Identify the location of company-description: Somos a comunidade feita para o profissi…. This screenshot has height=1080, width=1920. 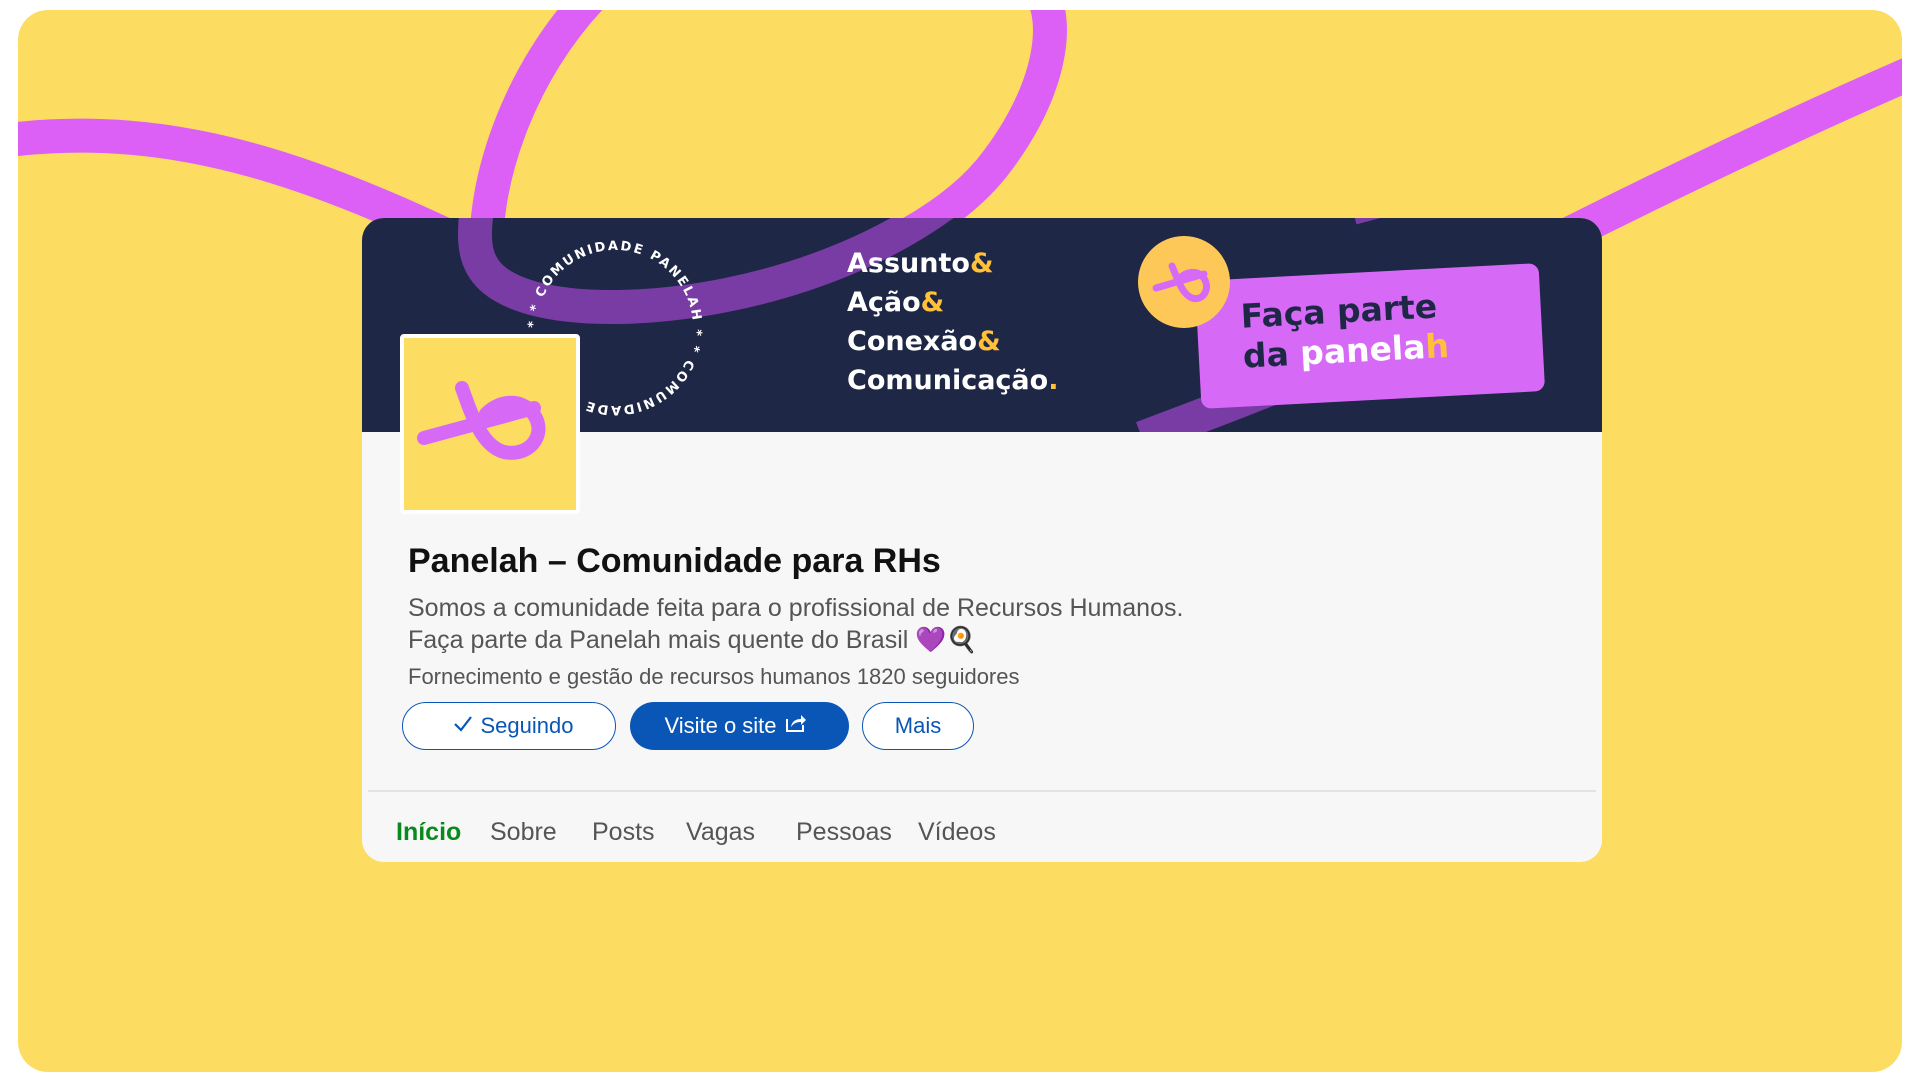
(795, 624).